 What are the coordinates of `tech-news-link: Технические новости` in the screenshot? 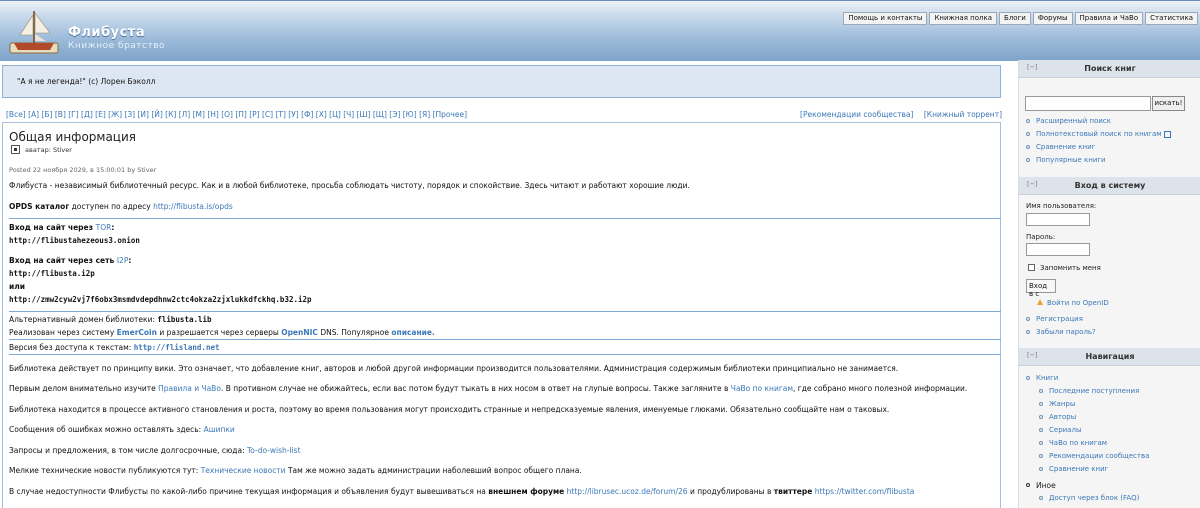 It's located at (243, 470).